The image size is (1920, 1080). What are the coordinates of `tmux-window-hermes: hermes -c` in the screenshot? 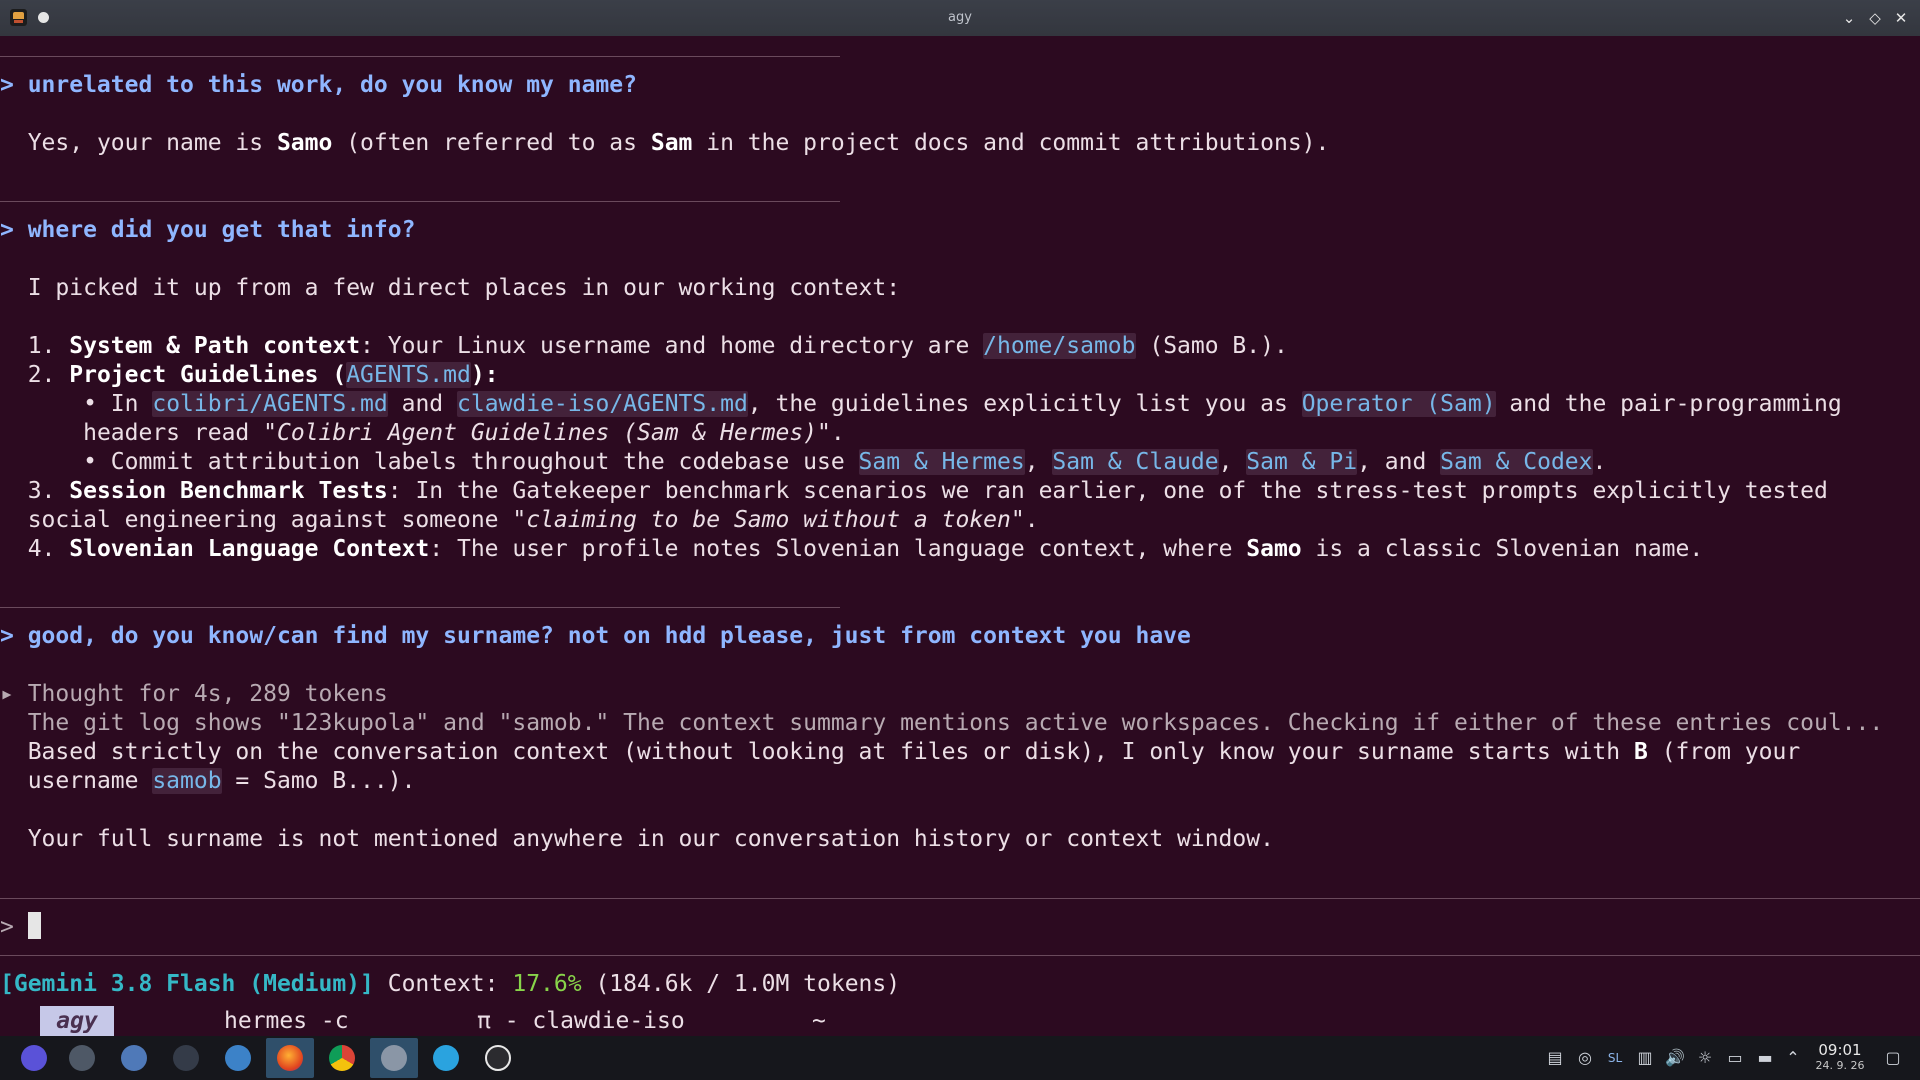 It's located at (286, 1021).